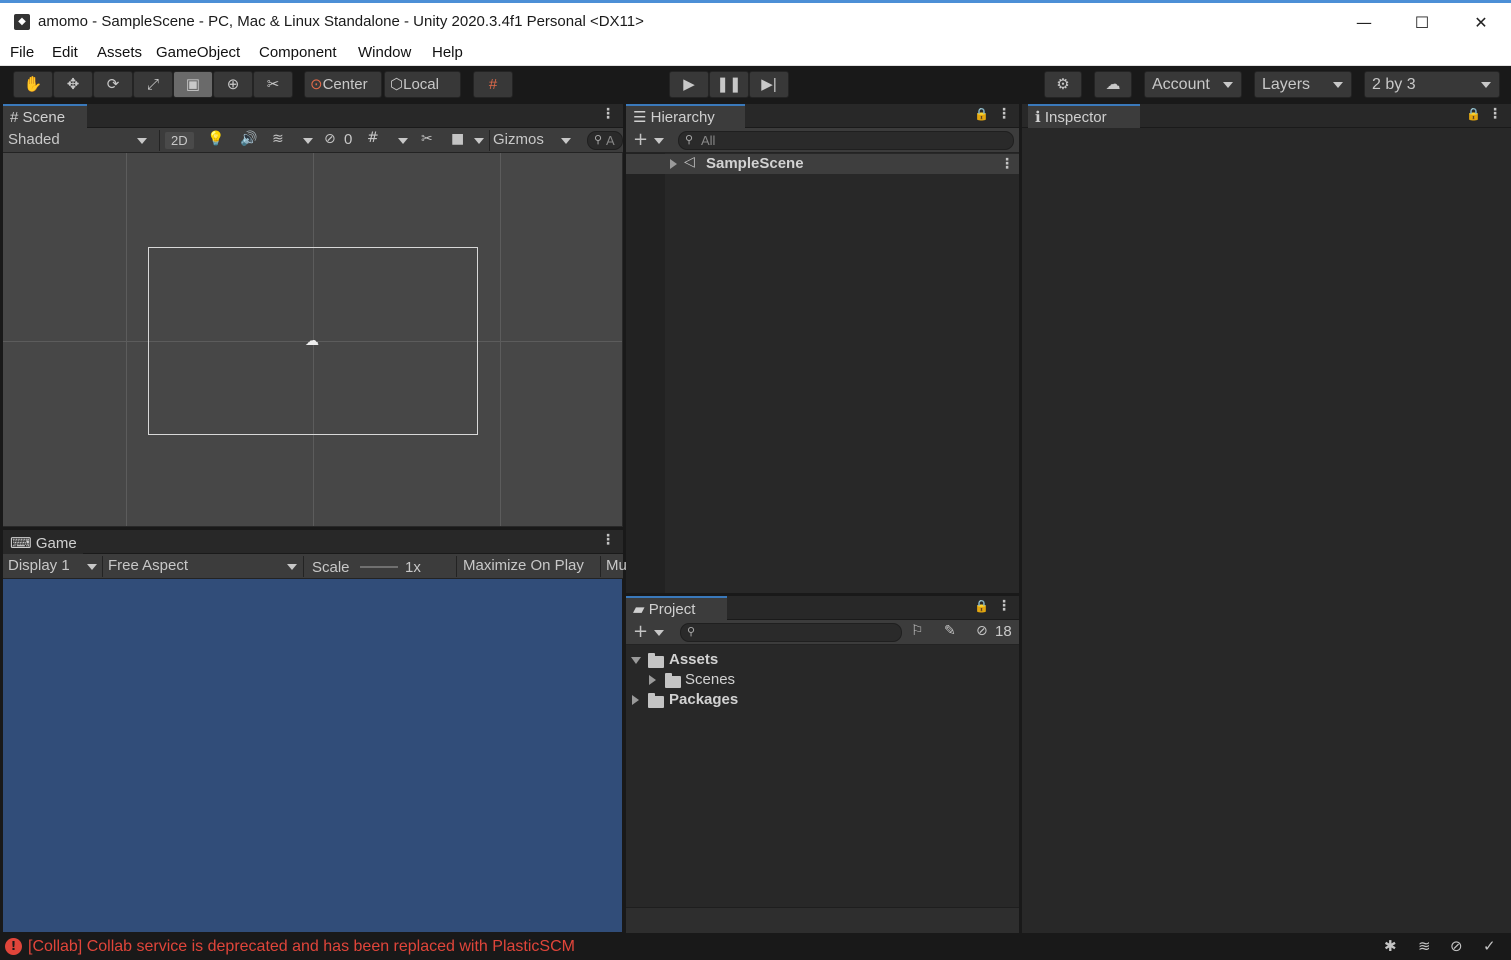 The image size is (1511, 960). I want to click on custom-tool-icon: ✂, so click(273, 84).